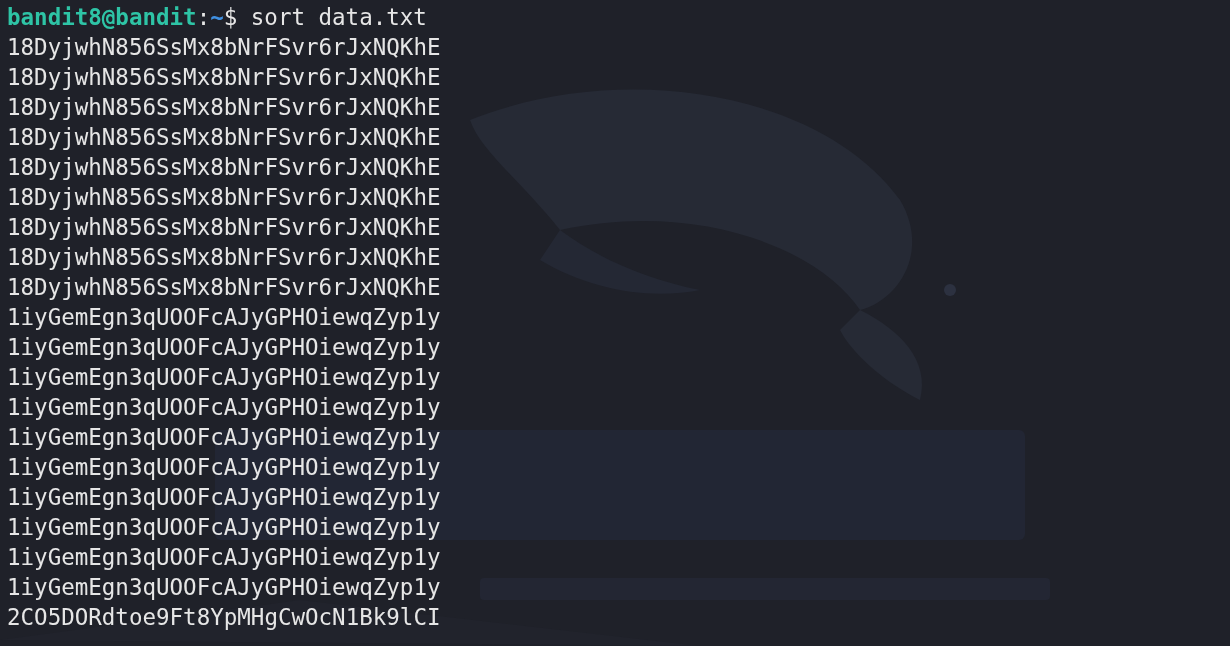  I want to click on prompt-path: ~, so click(217, 17).